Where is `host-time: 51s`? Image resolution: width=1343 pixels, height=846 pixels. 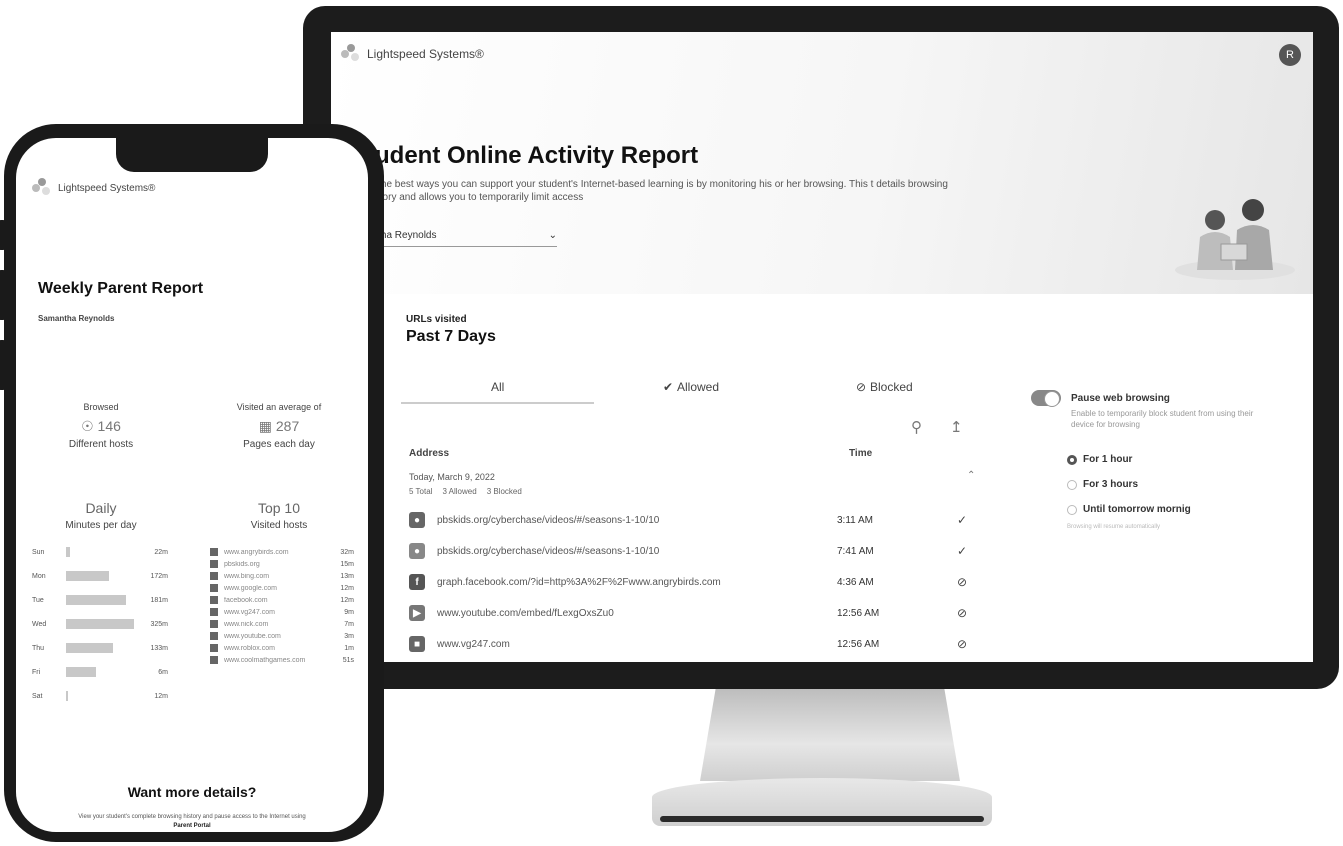 host-time: 51s is located at coordinates (348, 660).